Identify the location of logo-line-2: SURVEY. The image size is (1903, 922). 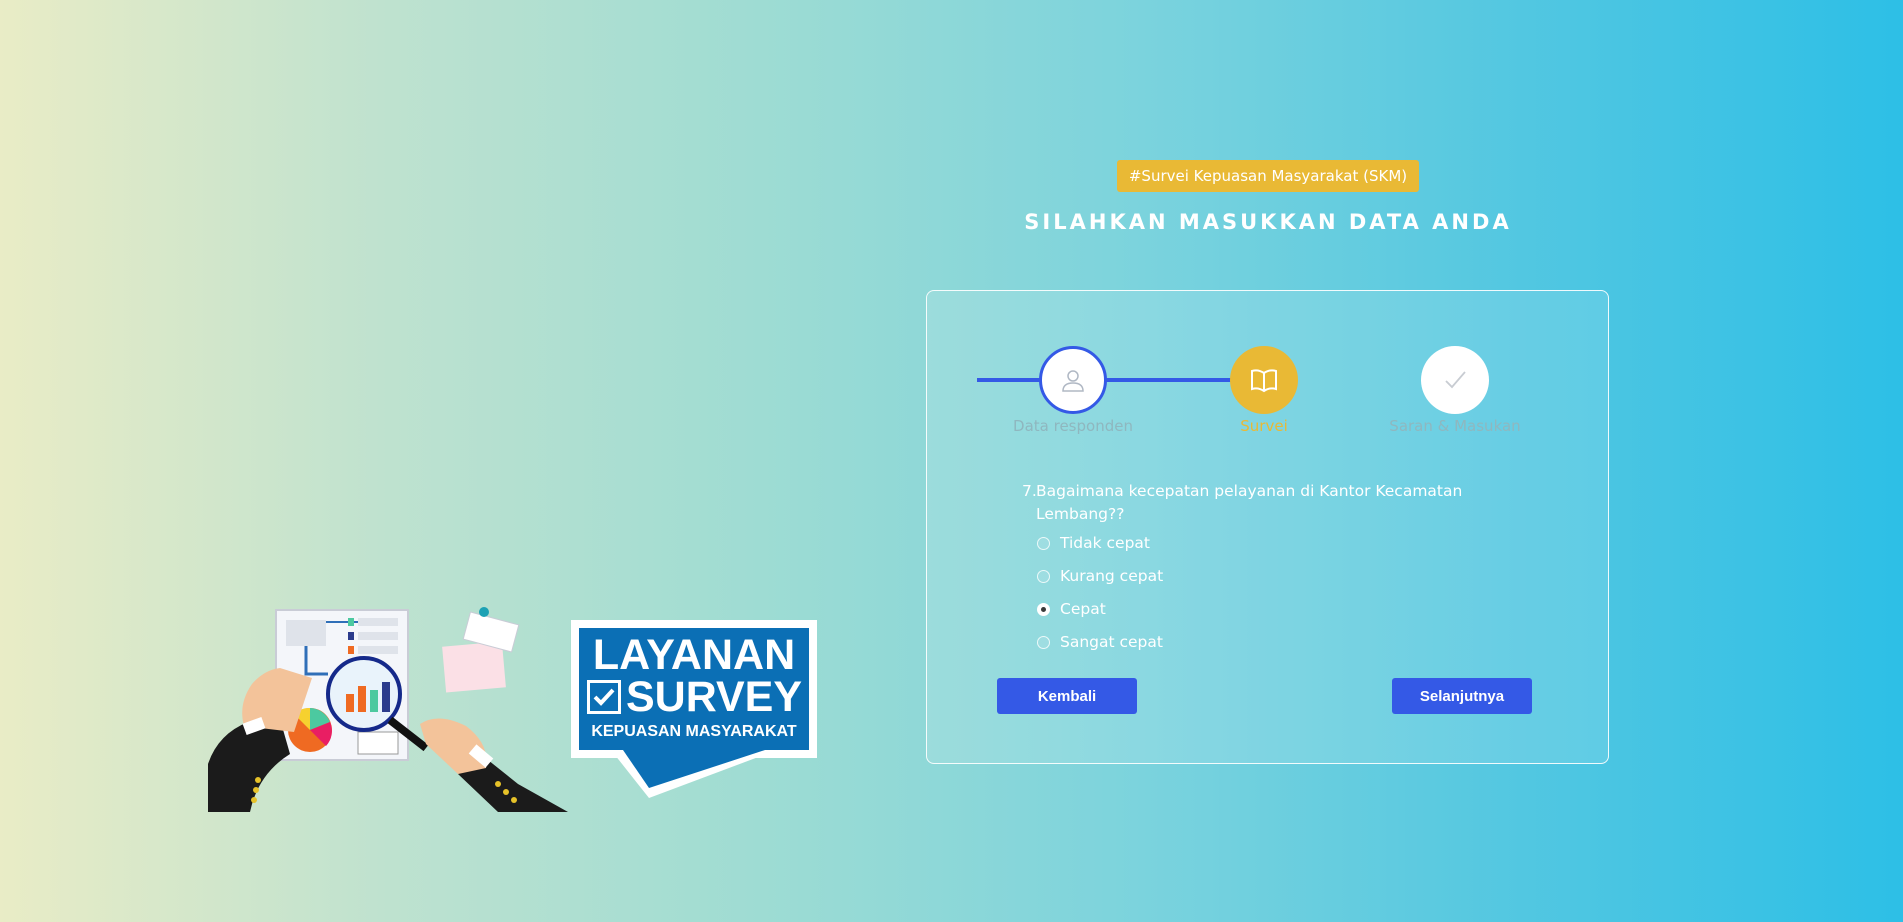
(714, 697).